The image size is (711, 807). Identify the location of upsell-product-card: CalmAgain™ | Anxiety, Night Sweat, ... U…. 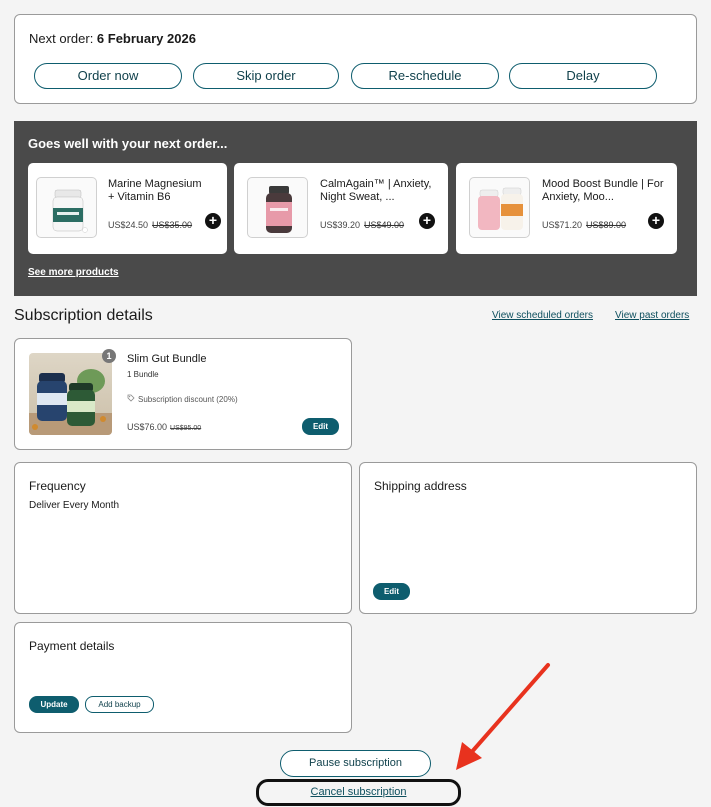
(341, 208).